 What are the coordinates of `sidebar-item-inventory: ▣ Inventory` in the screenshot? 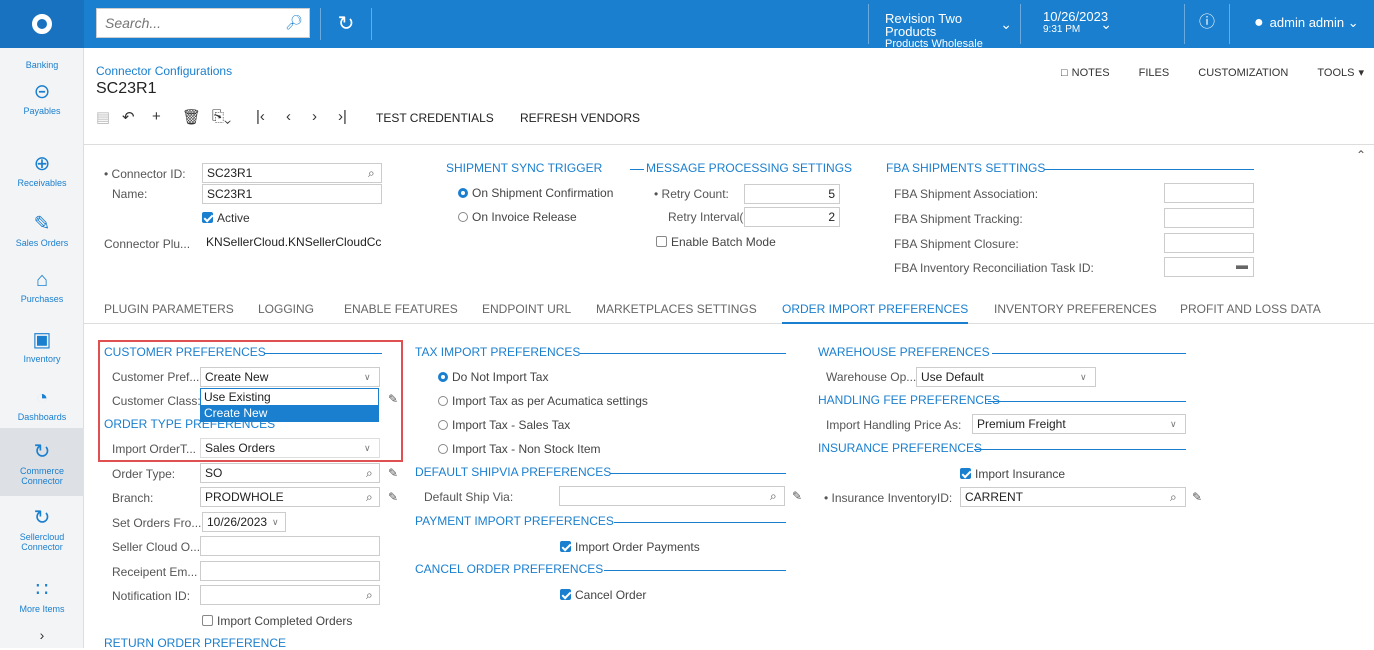 It's located at (42, 346).